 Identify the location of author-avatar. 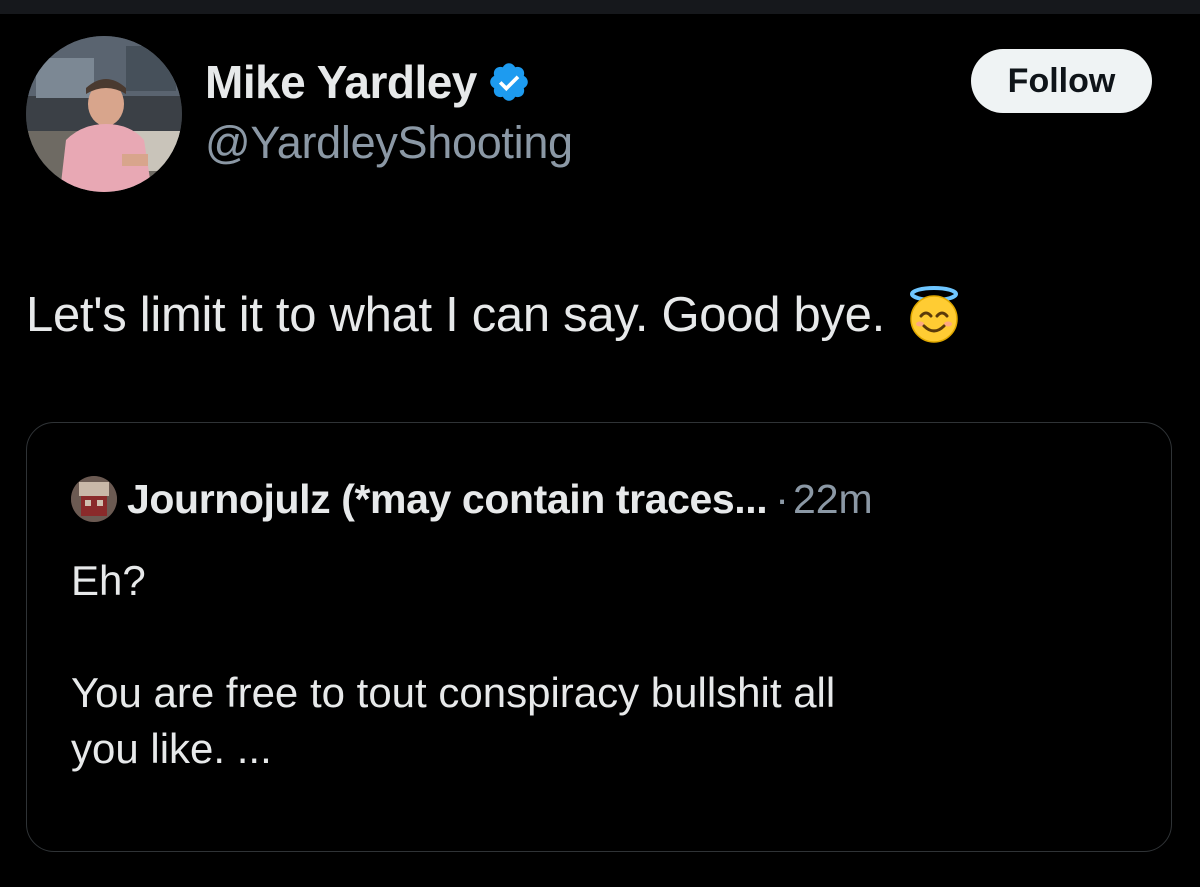
(104, 114).